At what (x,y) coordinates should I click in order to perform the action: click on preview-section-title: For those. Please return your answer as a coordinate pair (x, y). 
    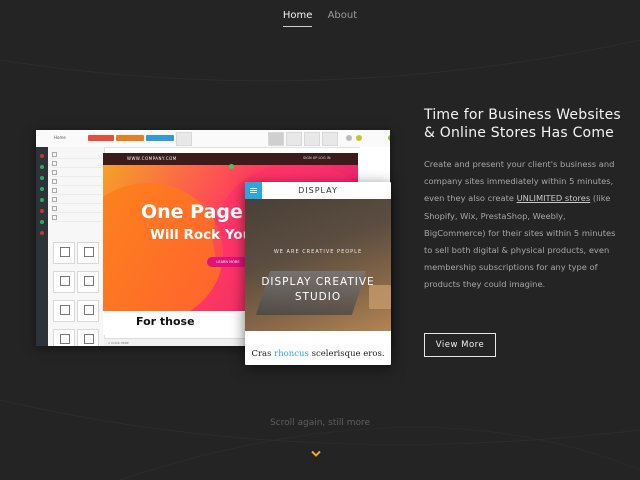
    Looking at the image, I should click on (165, 321).